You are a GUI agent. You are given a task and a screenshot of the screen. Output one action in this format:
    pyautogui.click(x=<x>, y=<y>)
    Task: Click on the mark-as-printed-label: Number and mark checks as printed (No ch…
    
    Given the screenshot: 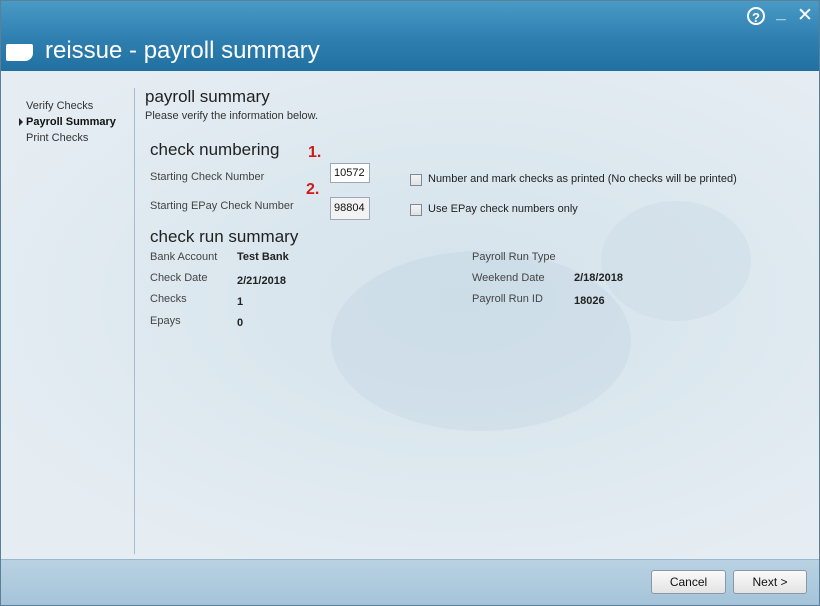 What is the action you would take?
    pyautogui.click(x=582, y=179)
    